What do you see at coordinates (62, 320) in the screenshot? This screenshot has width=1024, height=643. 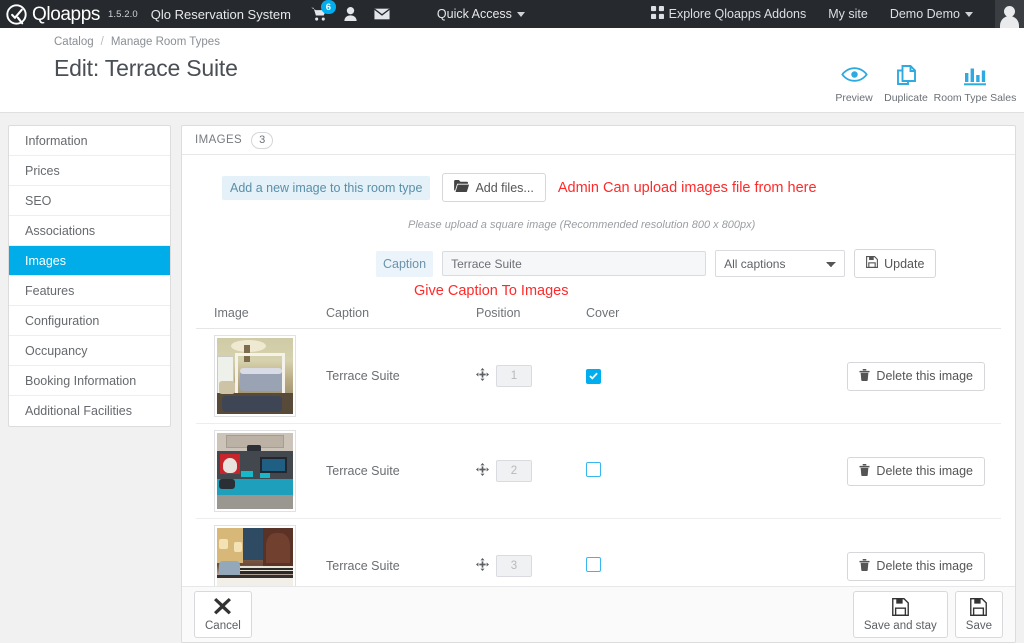 I see `sidebar-item-label: Configuration` at bounding box center [62, 320].